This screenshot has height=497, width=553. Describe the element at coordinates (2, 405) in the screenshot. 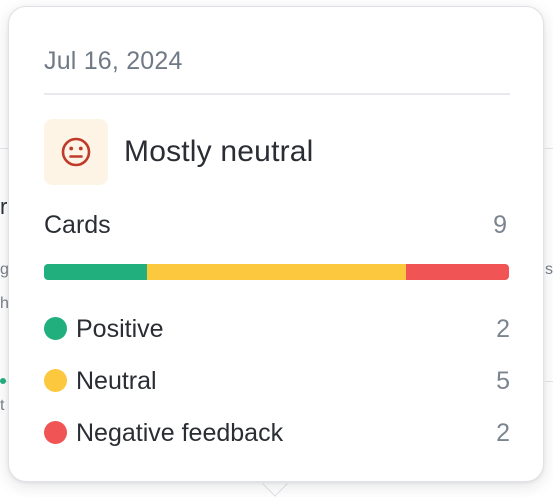

I see `background-text-fragment: t` at that location.